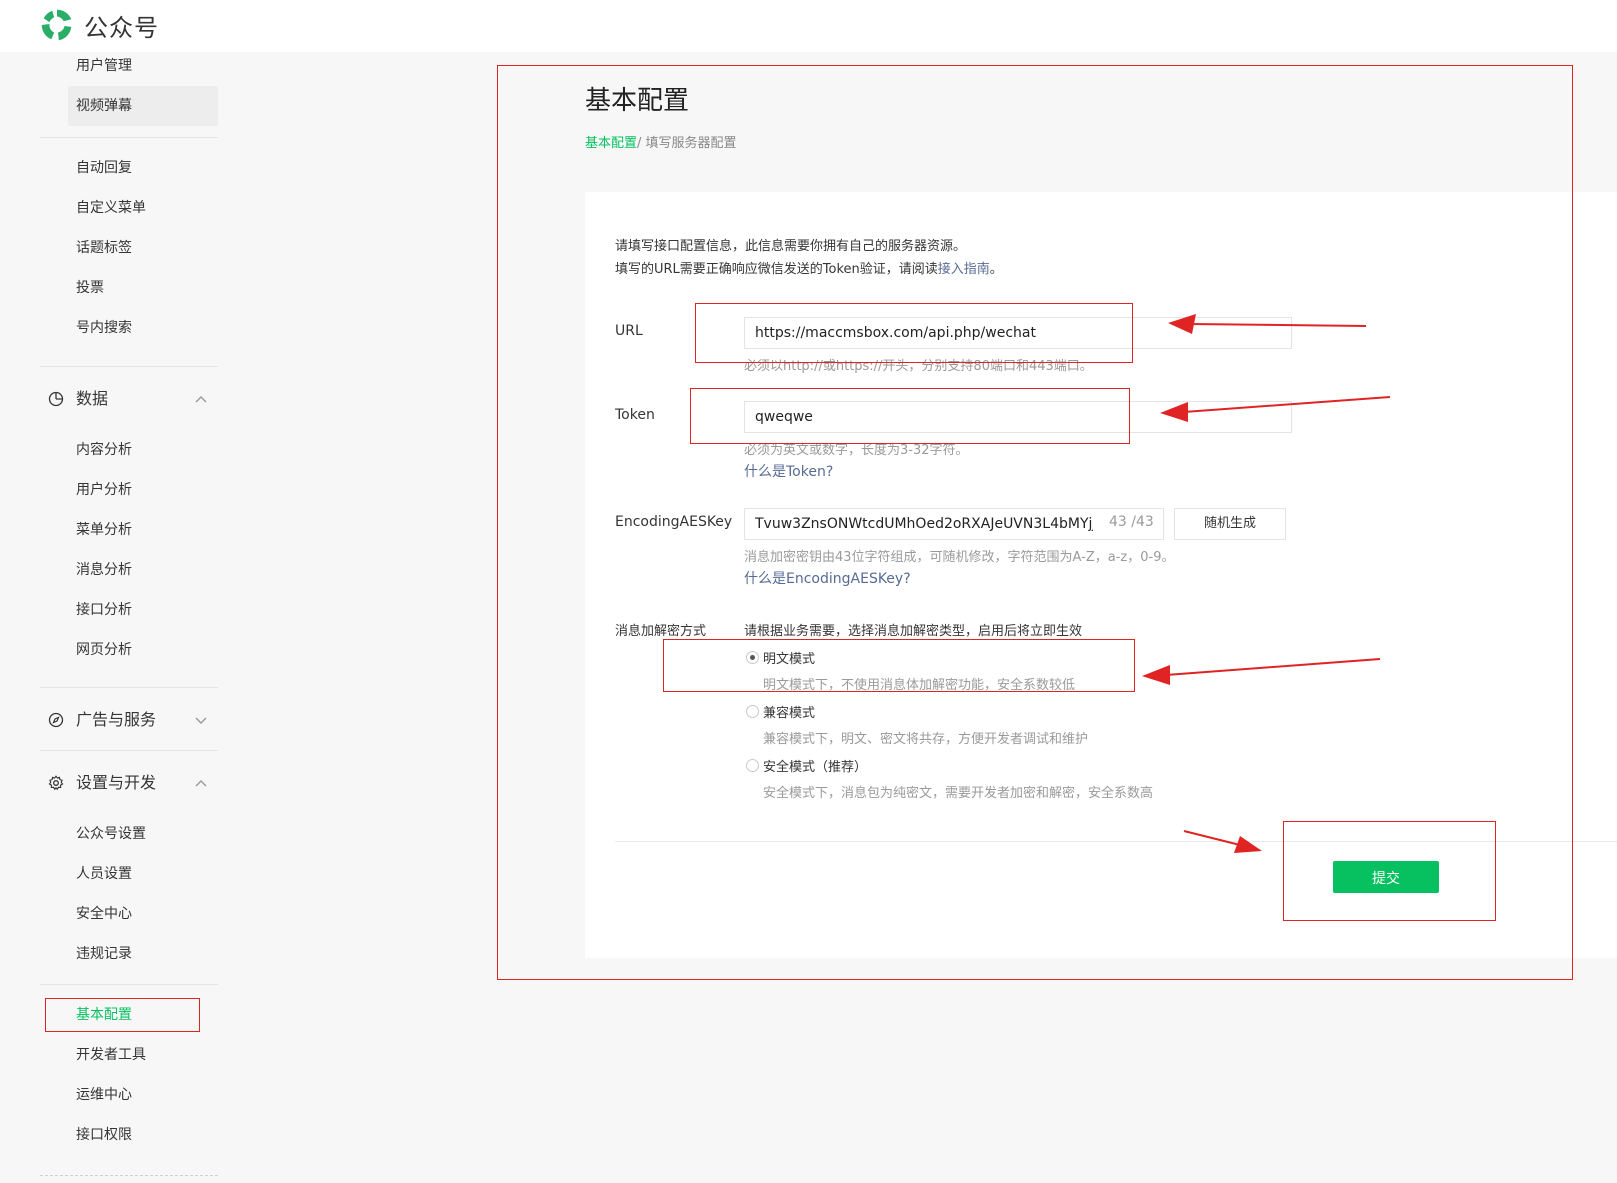 This screenshot has height=1183, width=1617. What do you see at coordinates (1266, 583) in the screenshot?
I see `annotation-arrows` at bounding box center [1266, 583].